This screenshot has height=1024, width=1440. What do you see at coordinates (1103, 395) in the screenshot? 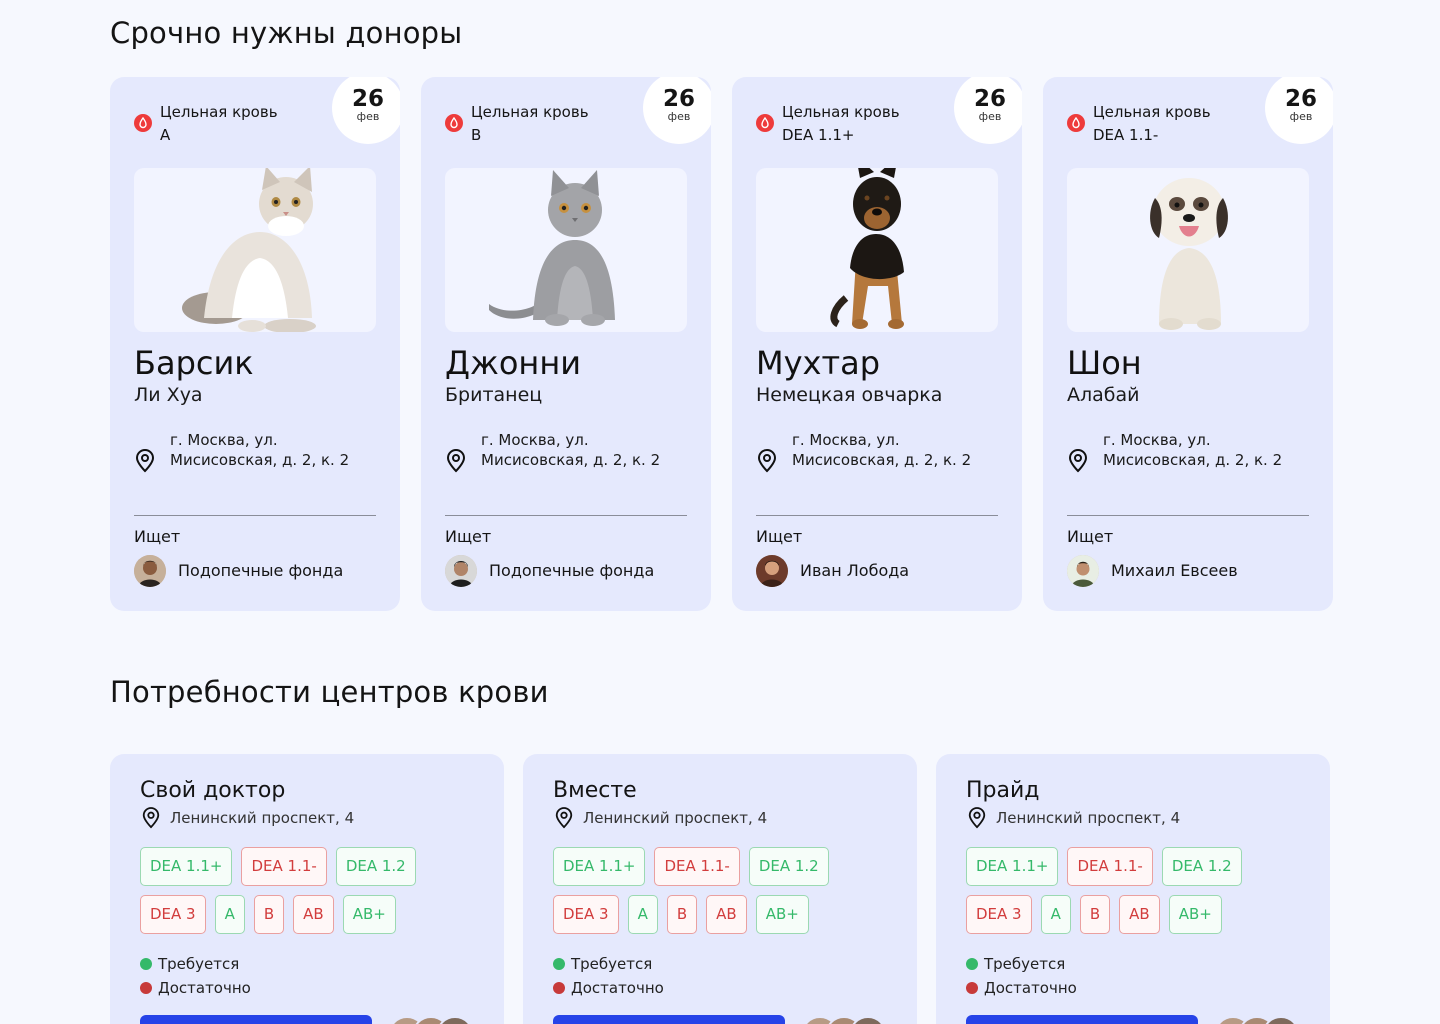
I see `pet-breed: Алабай` at bounding box center [1103, 395].